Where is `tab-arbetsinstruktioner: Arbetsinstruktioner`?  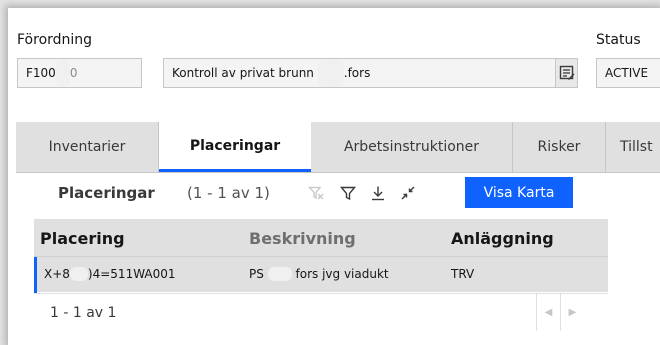 tab-arbetsinstruktioner: Arbetsinstruktioner is located at coordinates (412, 147).